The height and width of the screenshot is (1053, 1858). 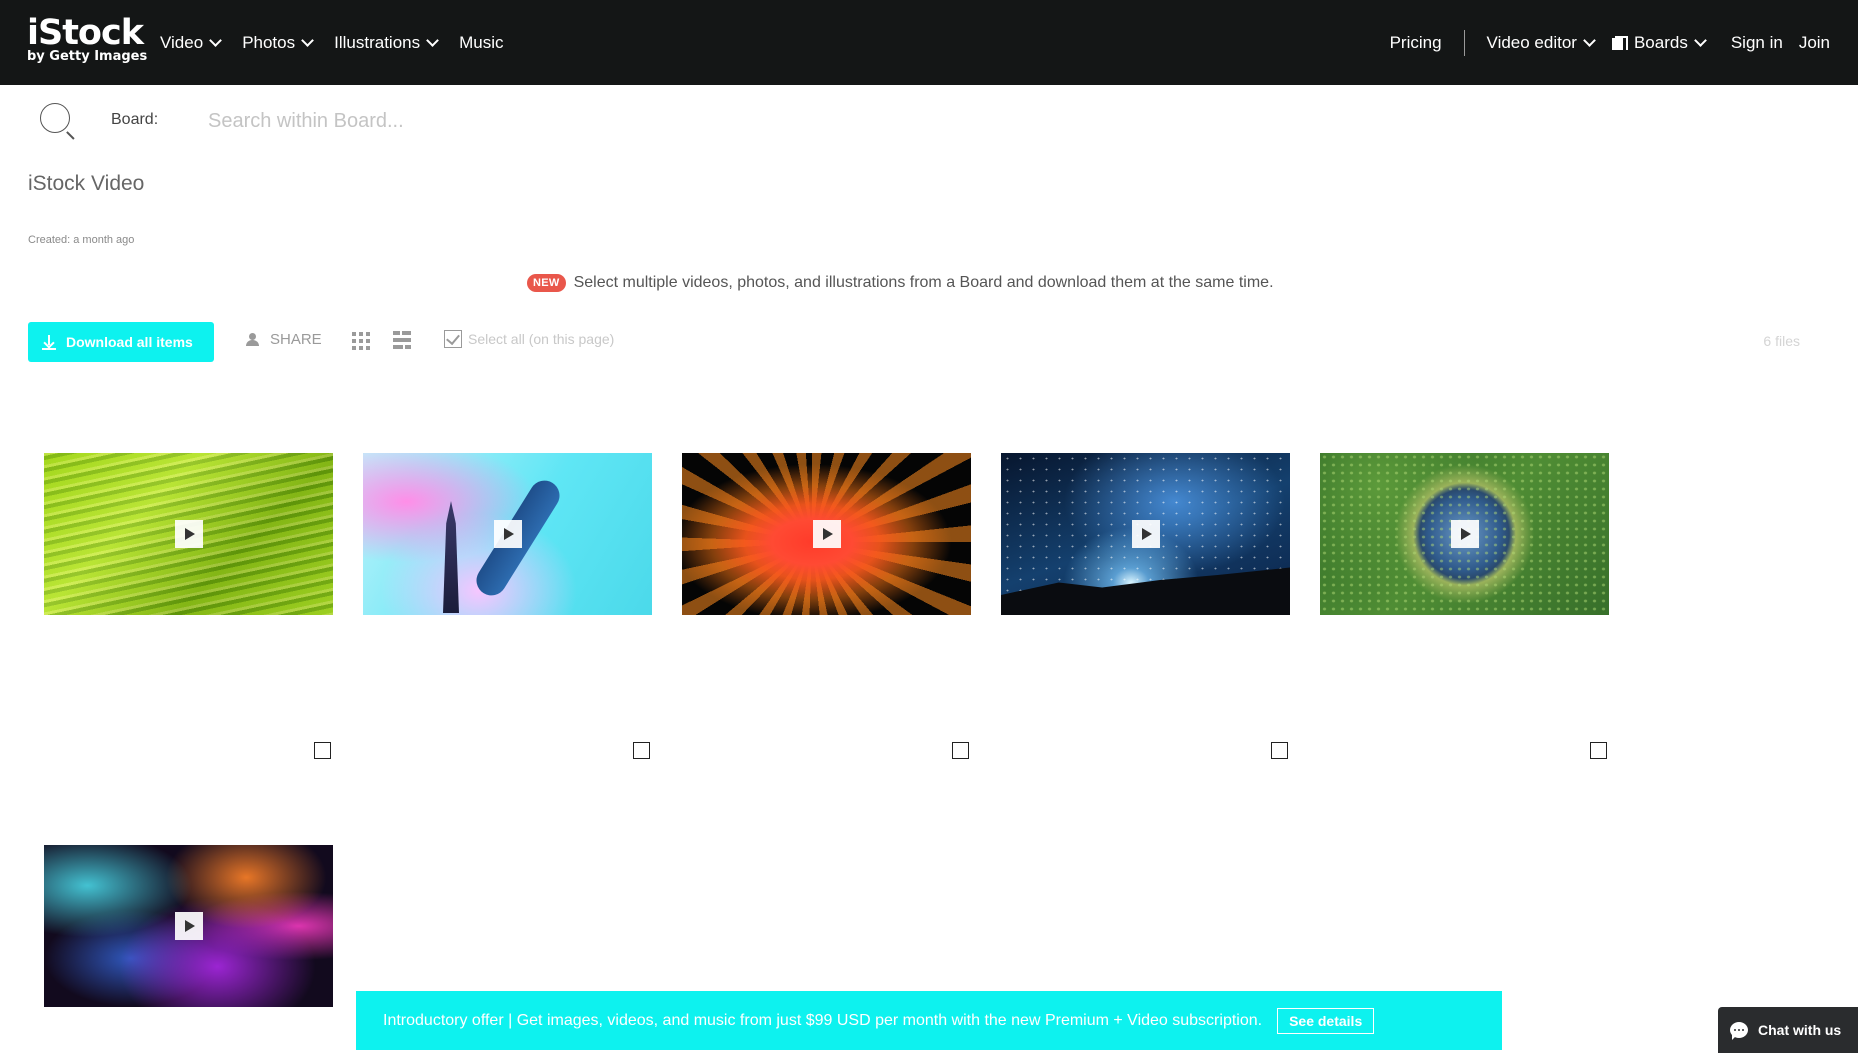 What do you see at coordinates (377, 42) in the screenshot?
I see `nav-illustrations-label: Illustrations` at bounding box center [377, 42].